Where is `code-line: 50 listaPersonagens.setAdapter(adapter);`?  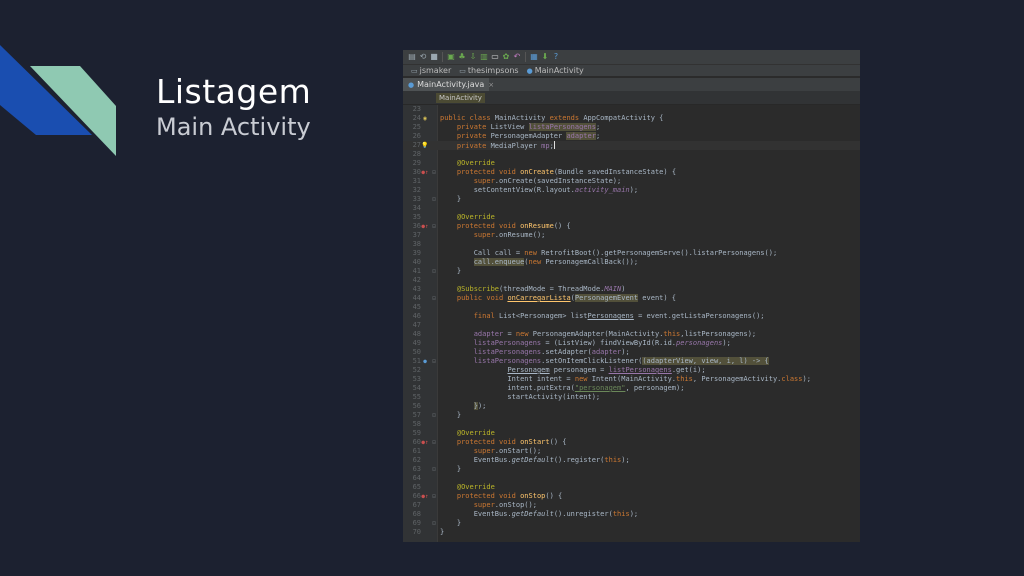 code-line: 50 listaPersonagens.setAdapter(adapter); is located at coordinates (631, 352).